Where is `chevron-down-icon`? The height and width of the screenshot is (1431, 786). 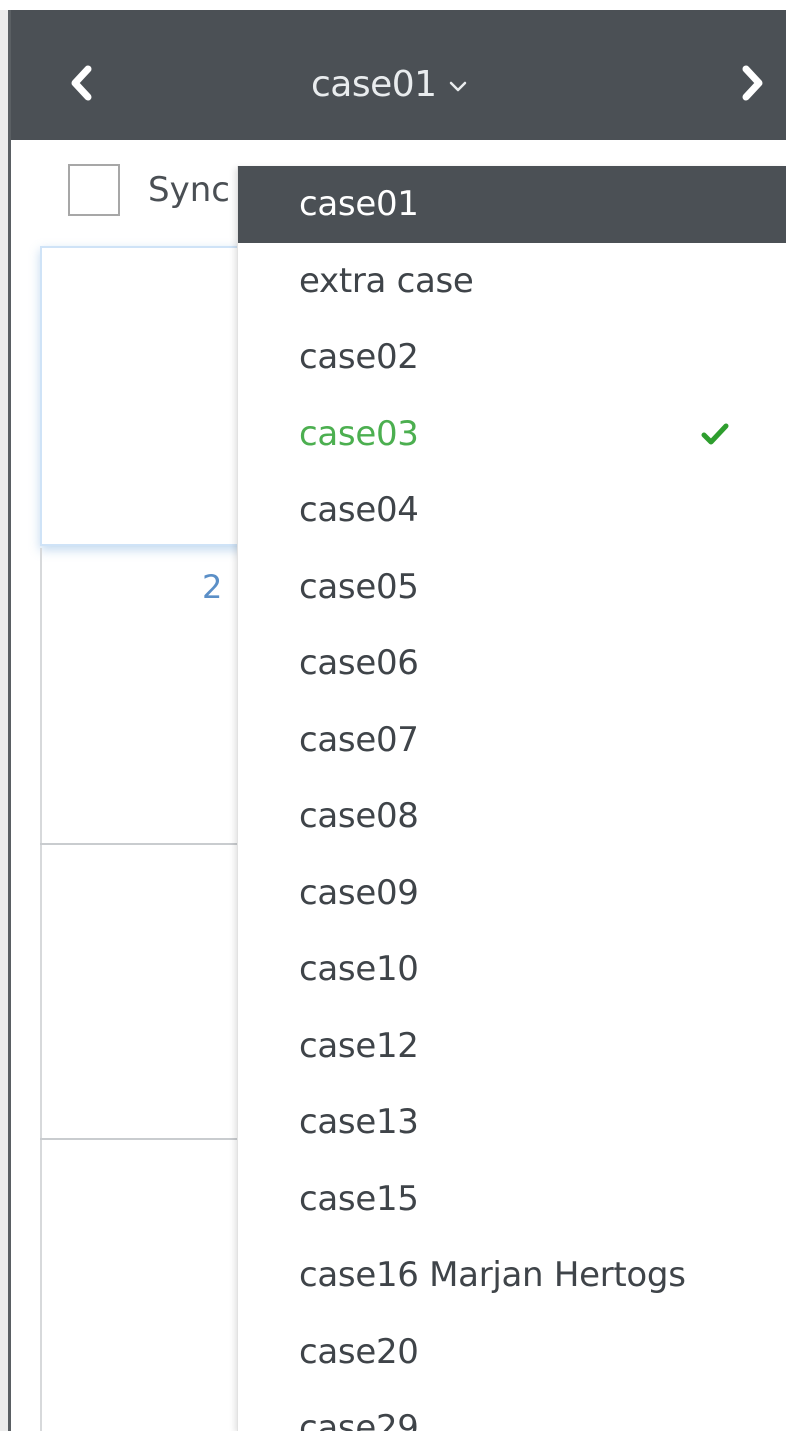 chevron-down-icon is located at coordinates (457, 86).